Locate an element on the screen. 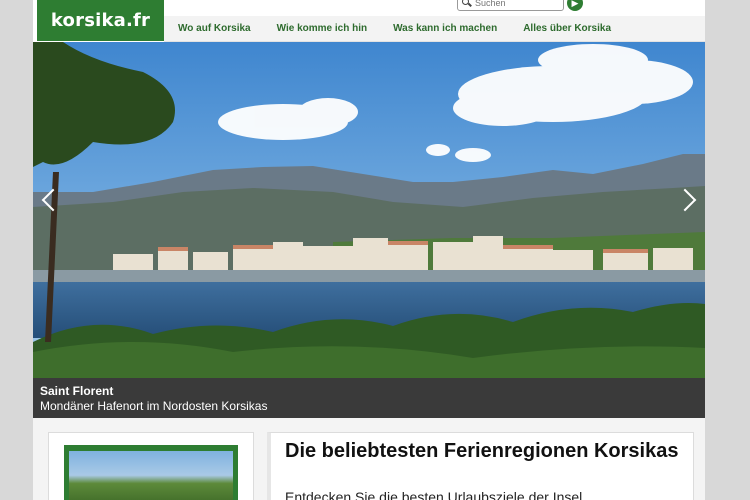 Image resolution: width=750 pixels, height=500 pixels. search-submit-button: ▶ is located at coordinates (575, 5).